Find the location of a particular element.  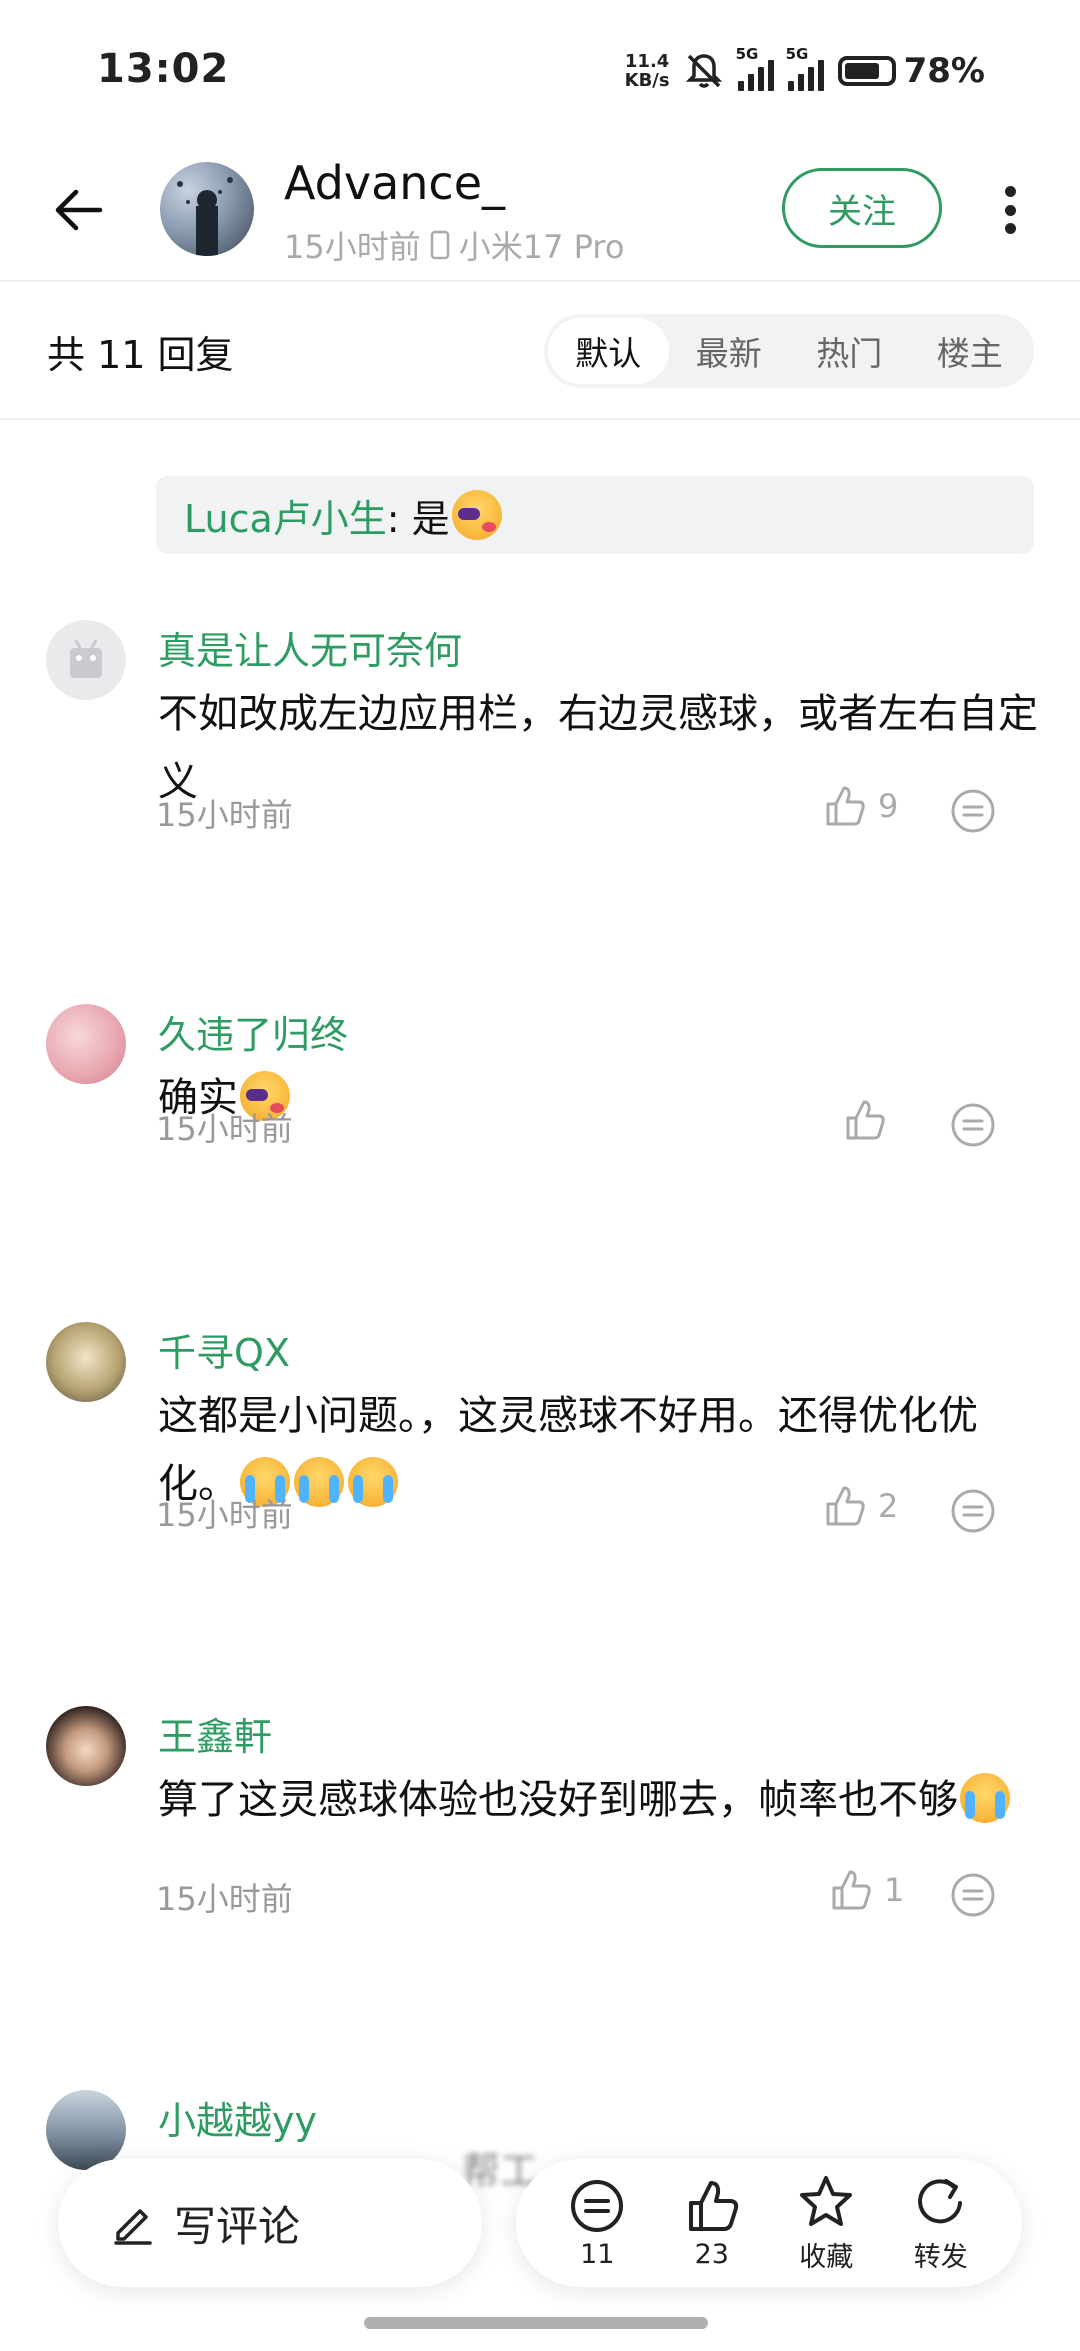

back-button is located at coordinates (80, 210).